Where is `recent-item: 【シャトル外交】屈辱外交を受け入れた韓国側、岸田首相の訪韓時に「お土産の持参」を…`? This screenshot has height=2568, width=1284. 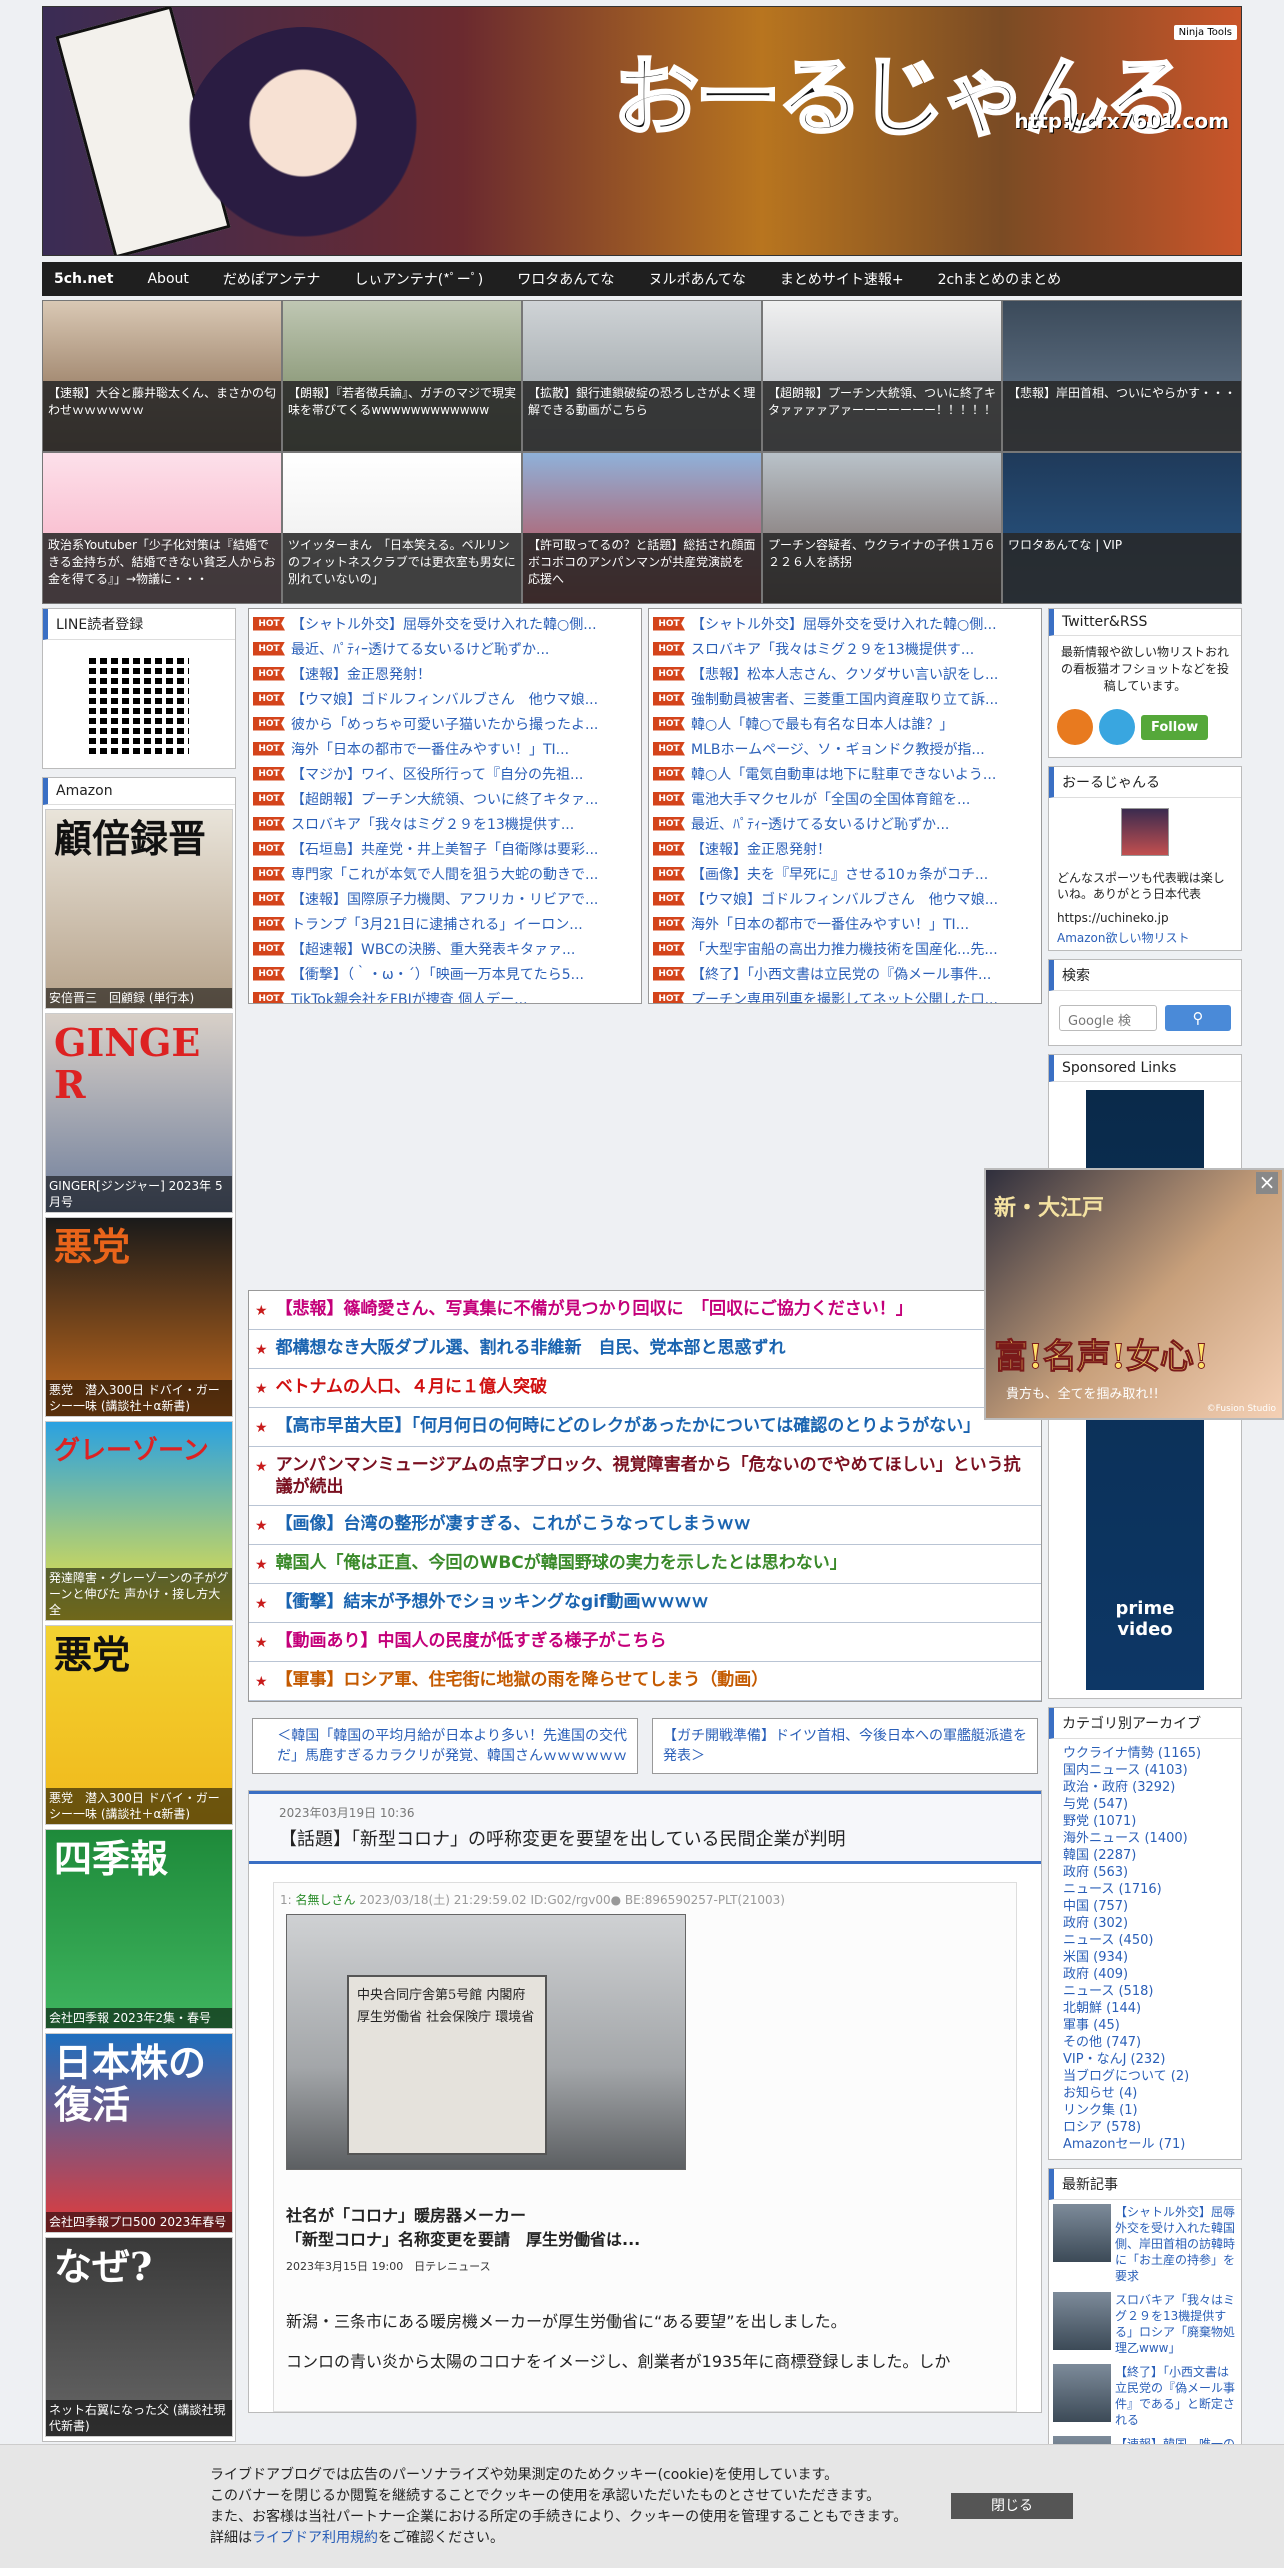
recent-item: 【シャトル外交】屈辱外交を受け入れた韓国側、岸田首相の訪韓時に「お土産の持参」を… is located at coordinates (1145, 2244).